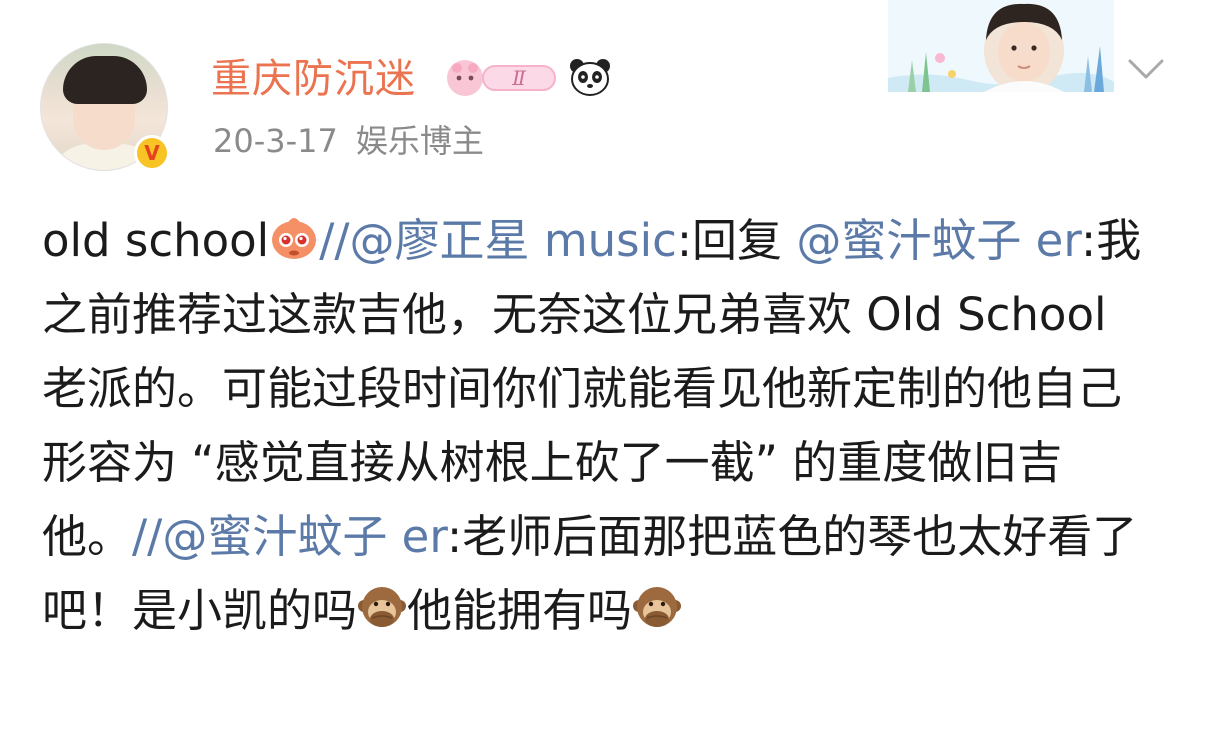  I want to click on level-badge-text: Ⅱ, so click(518, 78).